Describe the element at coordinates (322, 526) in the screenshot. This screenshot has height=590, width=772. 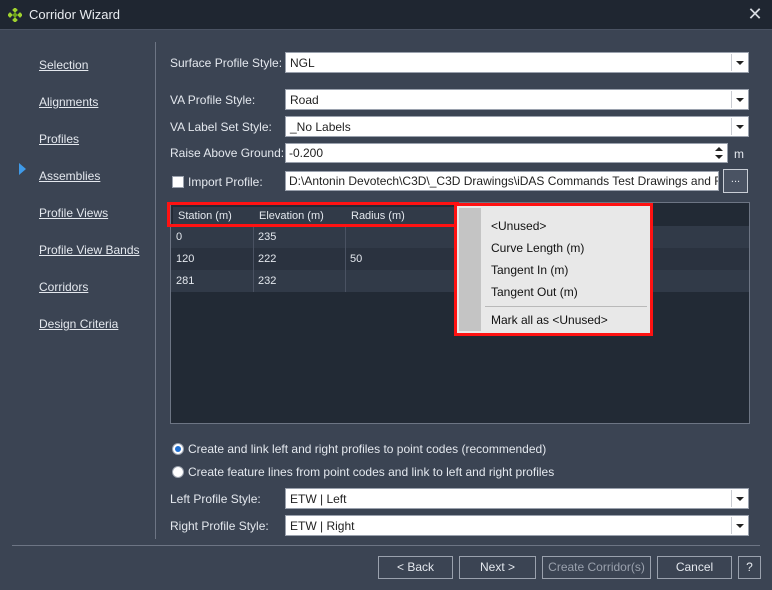
I see `right-profile-style-value: ETW | Right` at that location.